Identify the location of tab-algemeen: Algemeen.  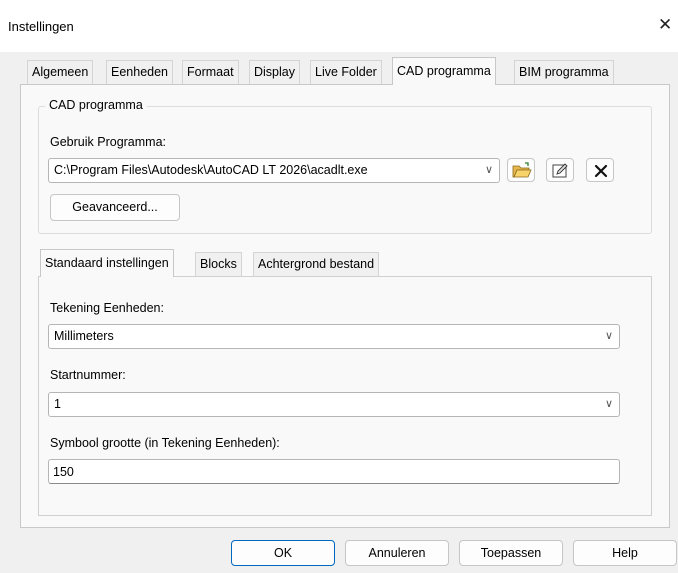
(60, 72).